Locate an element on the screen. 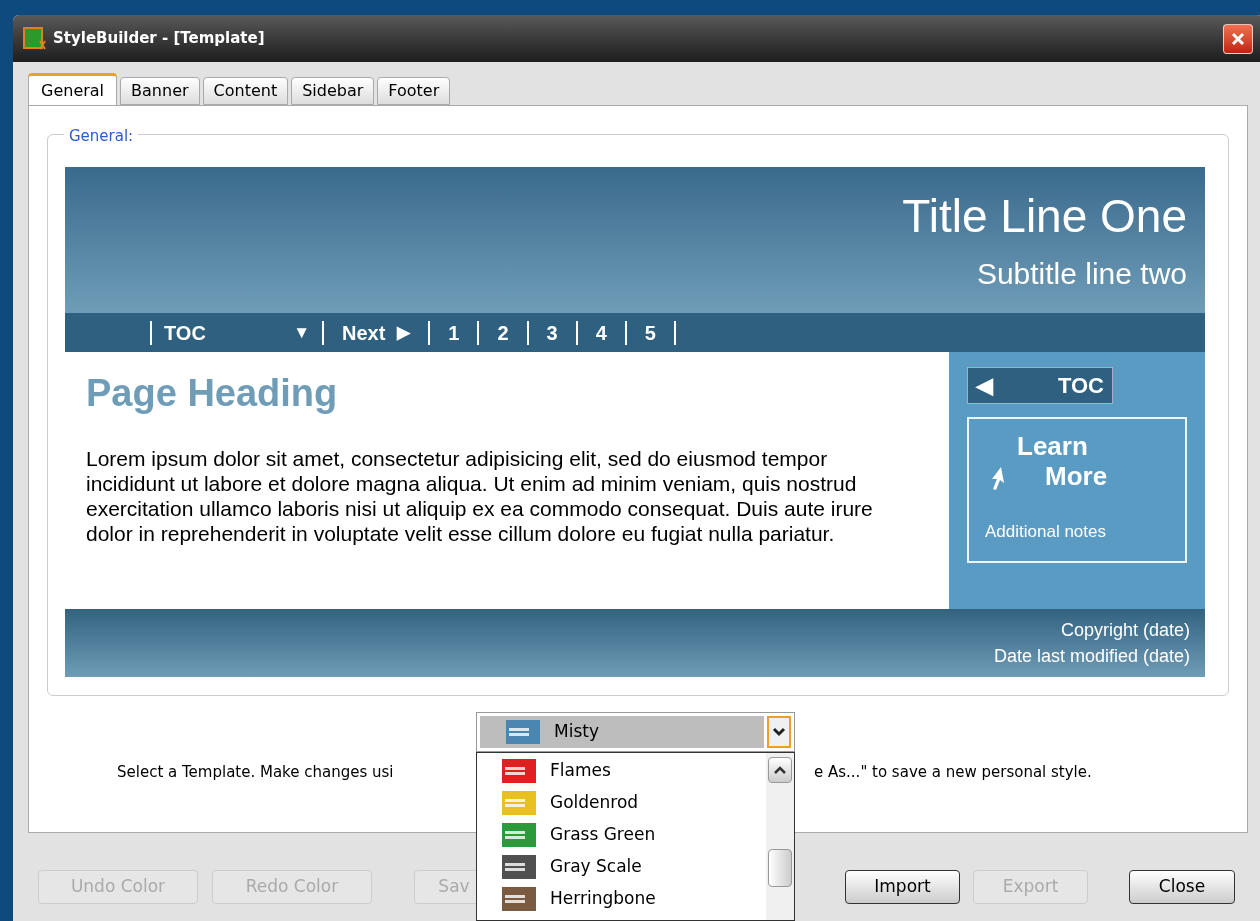 Image resolution: width=1260 pixels, height=921 pixels. dropdown-option: Goldenrod is located at coordinates (621, 803).